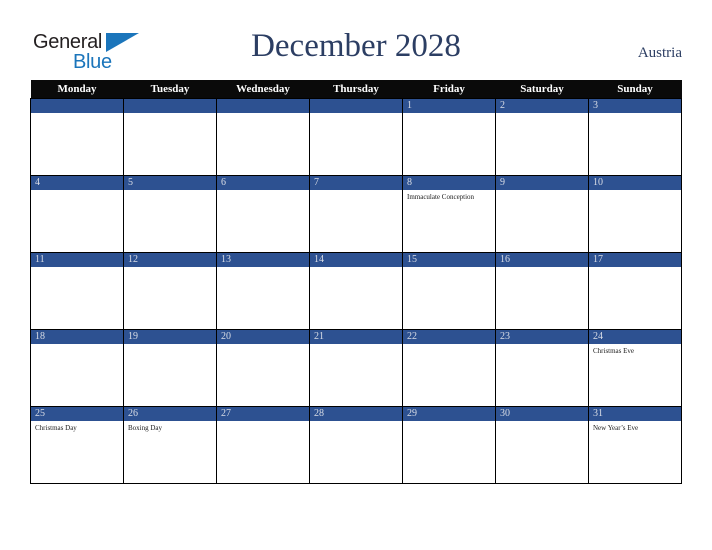 The width and height of the screenshot is (712, 550). What do you see at coordinates (635, 106) in the screenshot?
I see `day-number: 3` at bounding box center [635, 106].